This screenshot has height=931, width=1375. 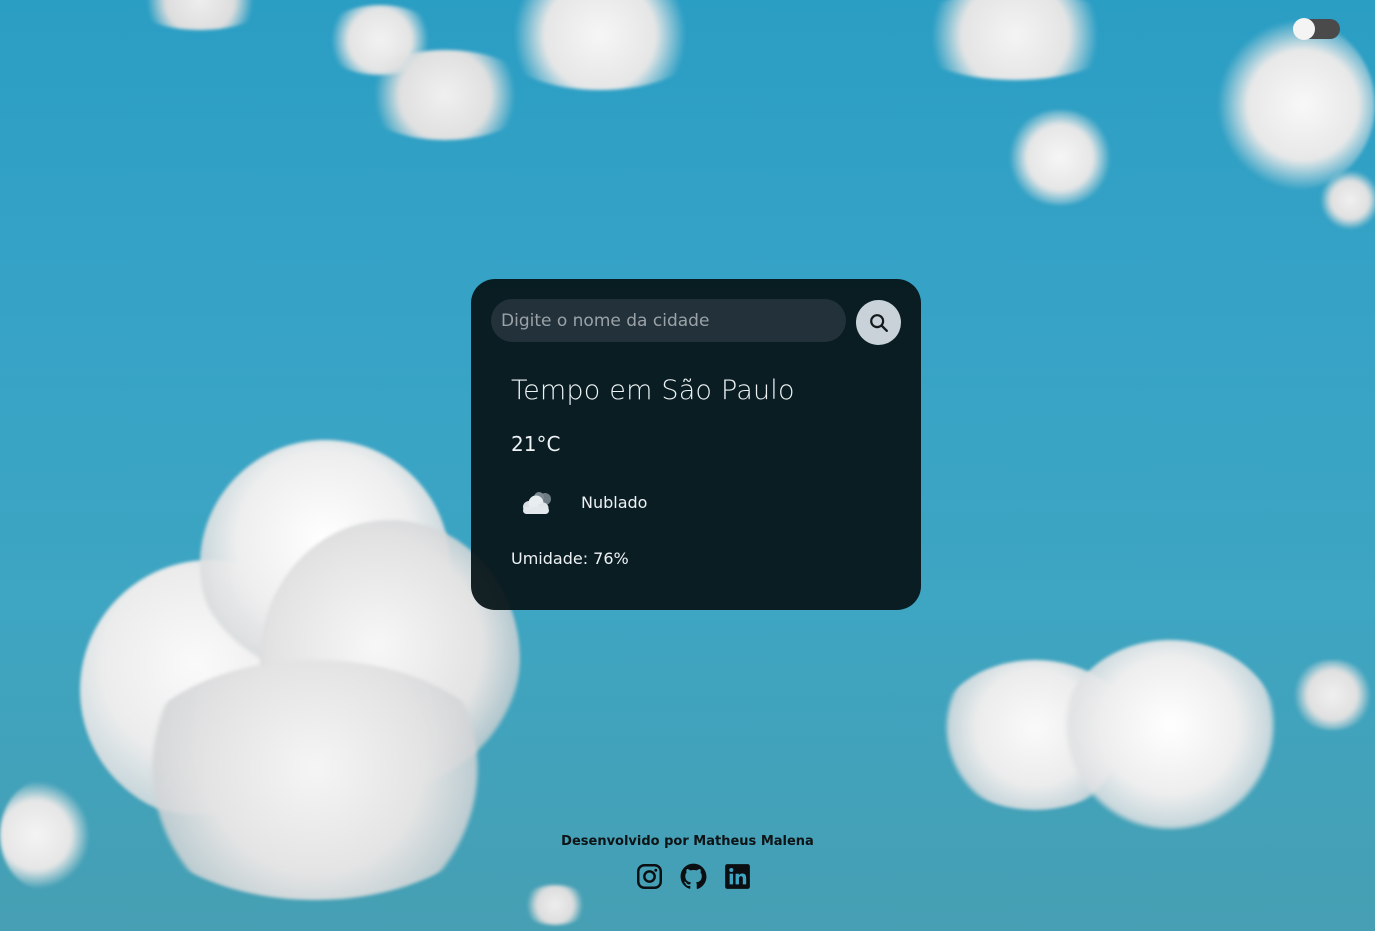 I want to click on theme-toggle, so click(x=1316, y=29).